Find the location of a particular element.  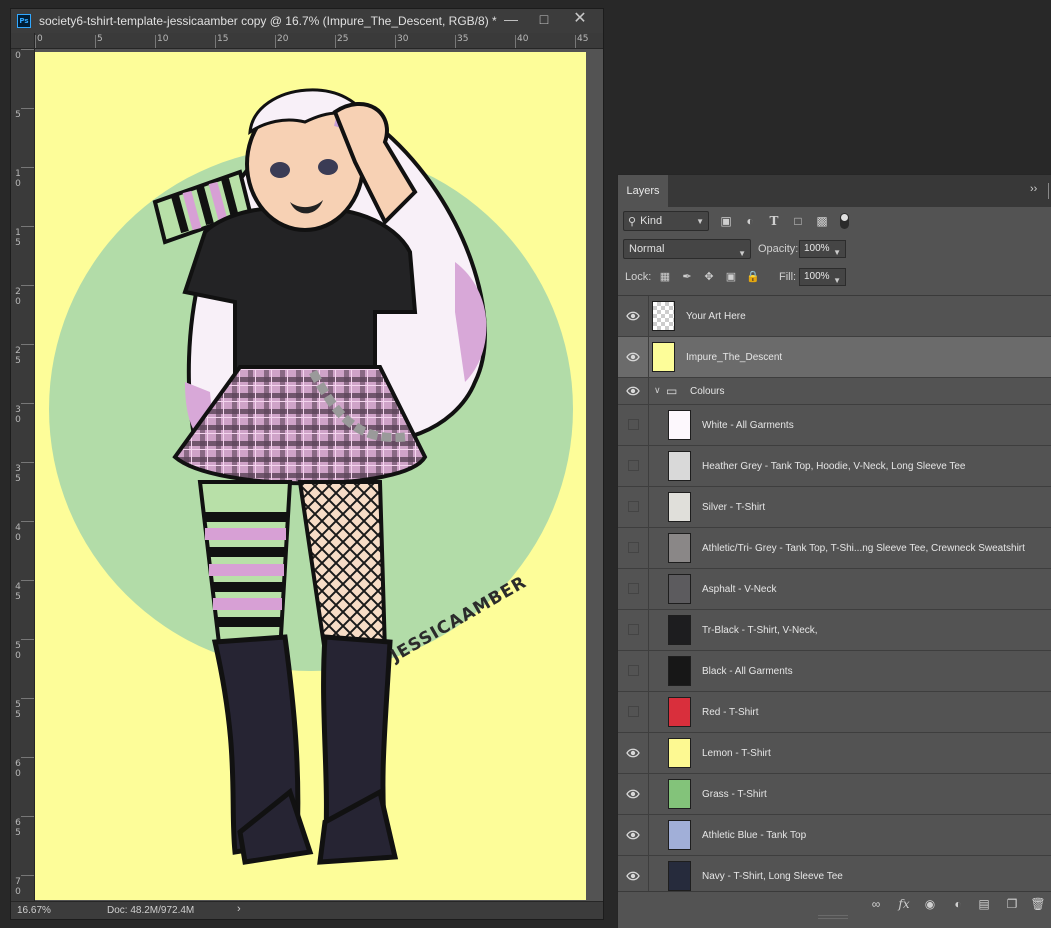

lock-artboard-icon: ▣ is located at coordinates (731, 277).